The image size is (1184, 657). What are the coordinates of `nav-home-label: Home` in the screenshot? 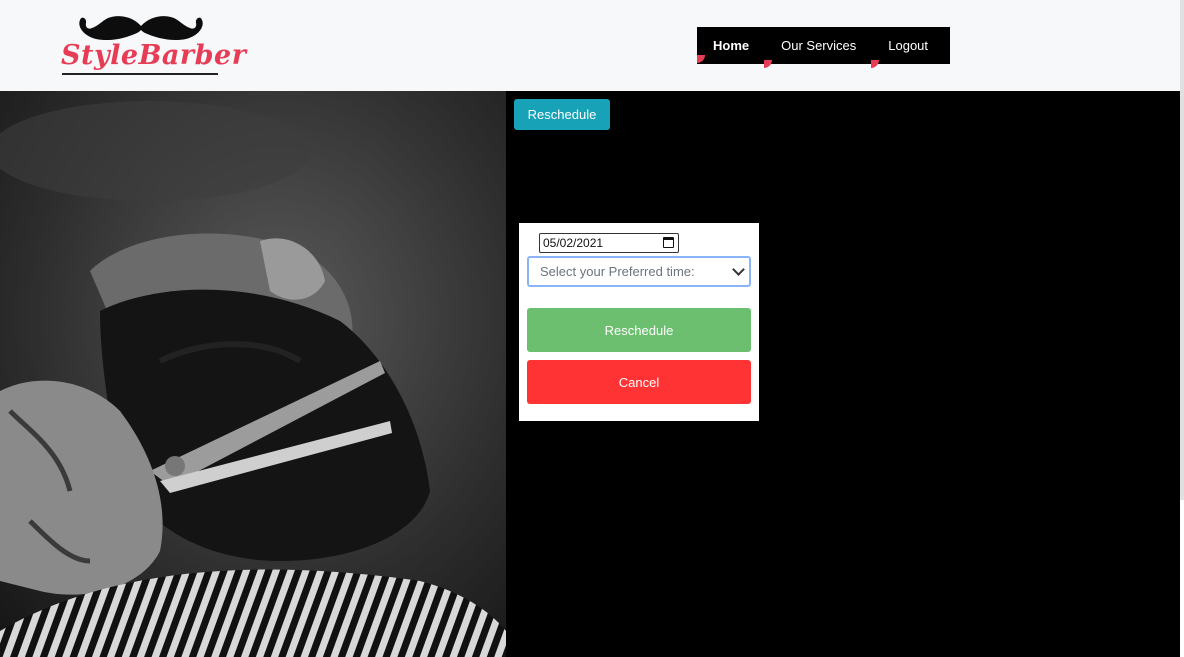 It's located at (731, 45).